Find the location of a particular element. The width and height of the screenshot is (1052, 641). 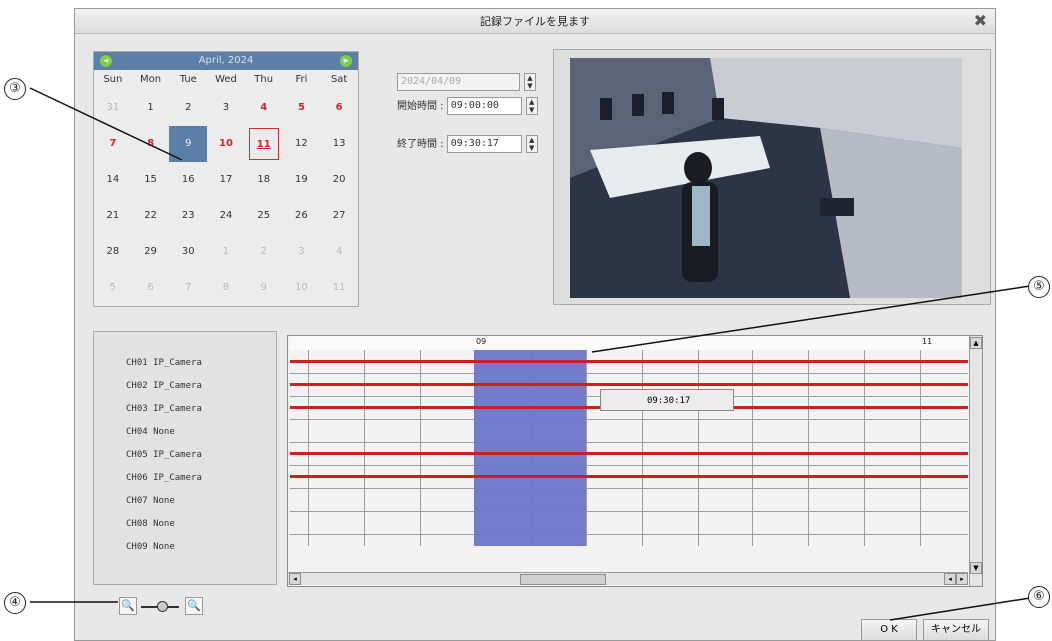

calendar-day: 20 is located at coordinates (339, 180).